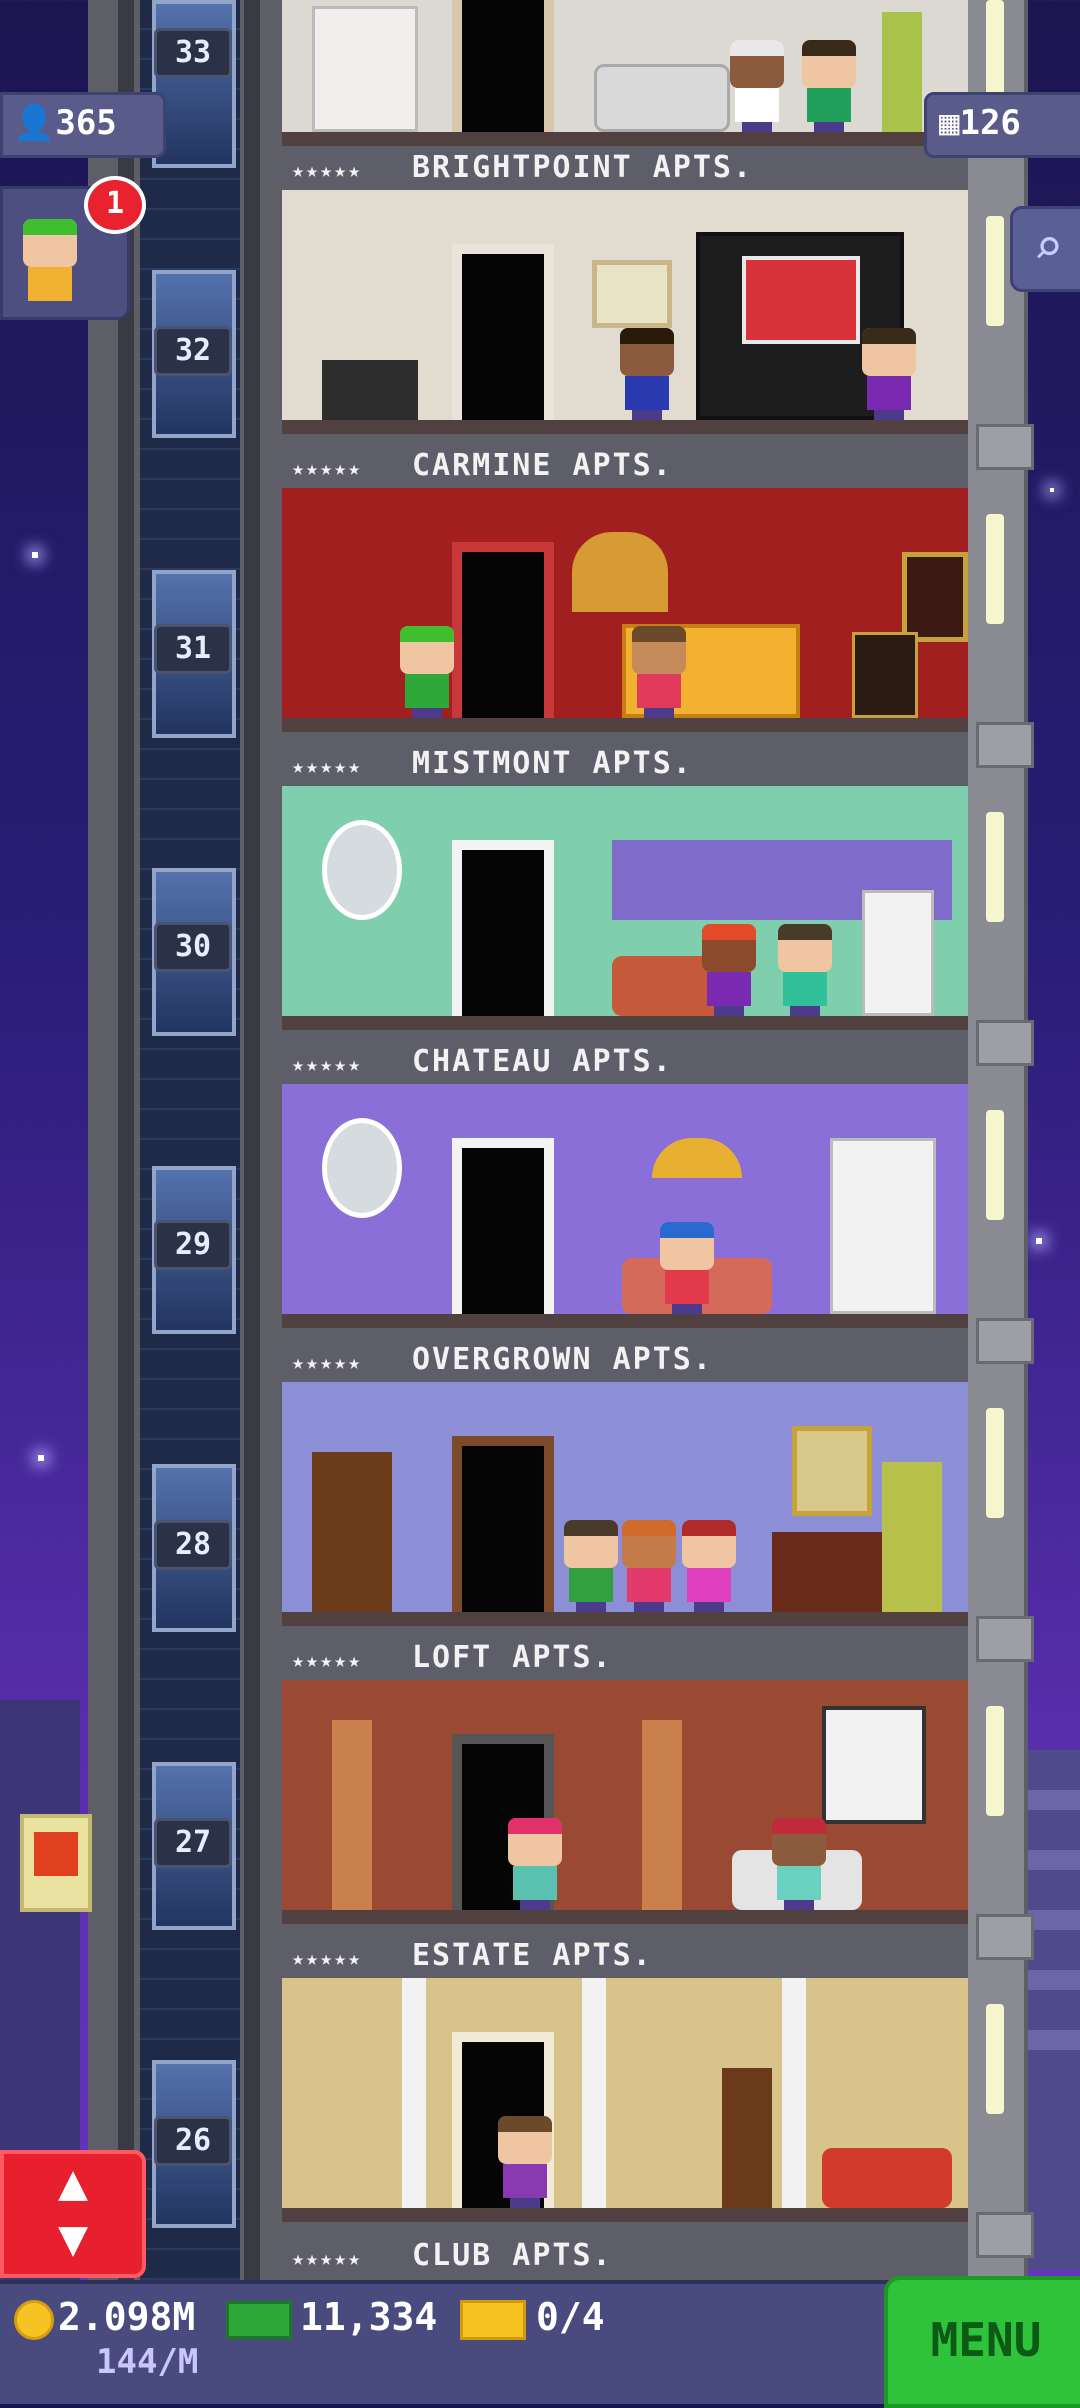 This screenshot has height=2408, width=1080. I want to click on floor-31-room, so click(625, 610).